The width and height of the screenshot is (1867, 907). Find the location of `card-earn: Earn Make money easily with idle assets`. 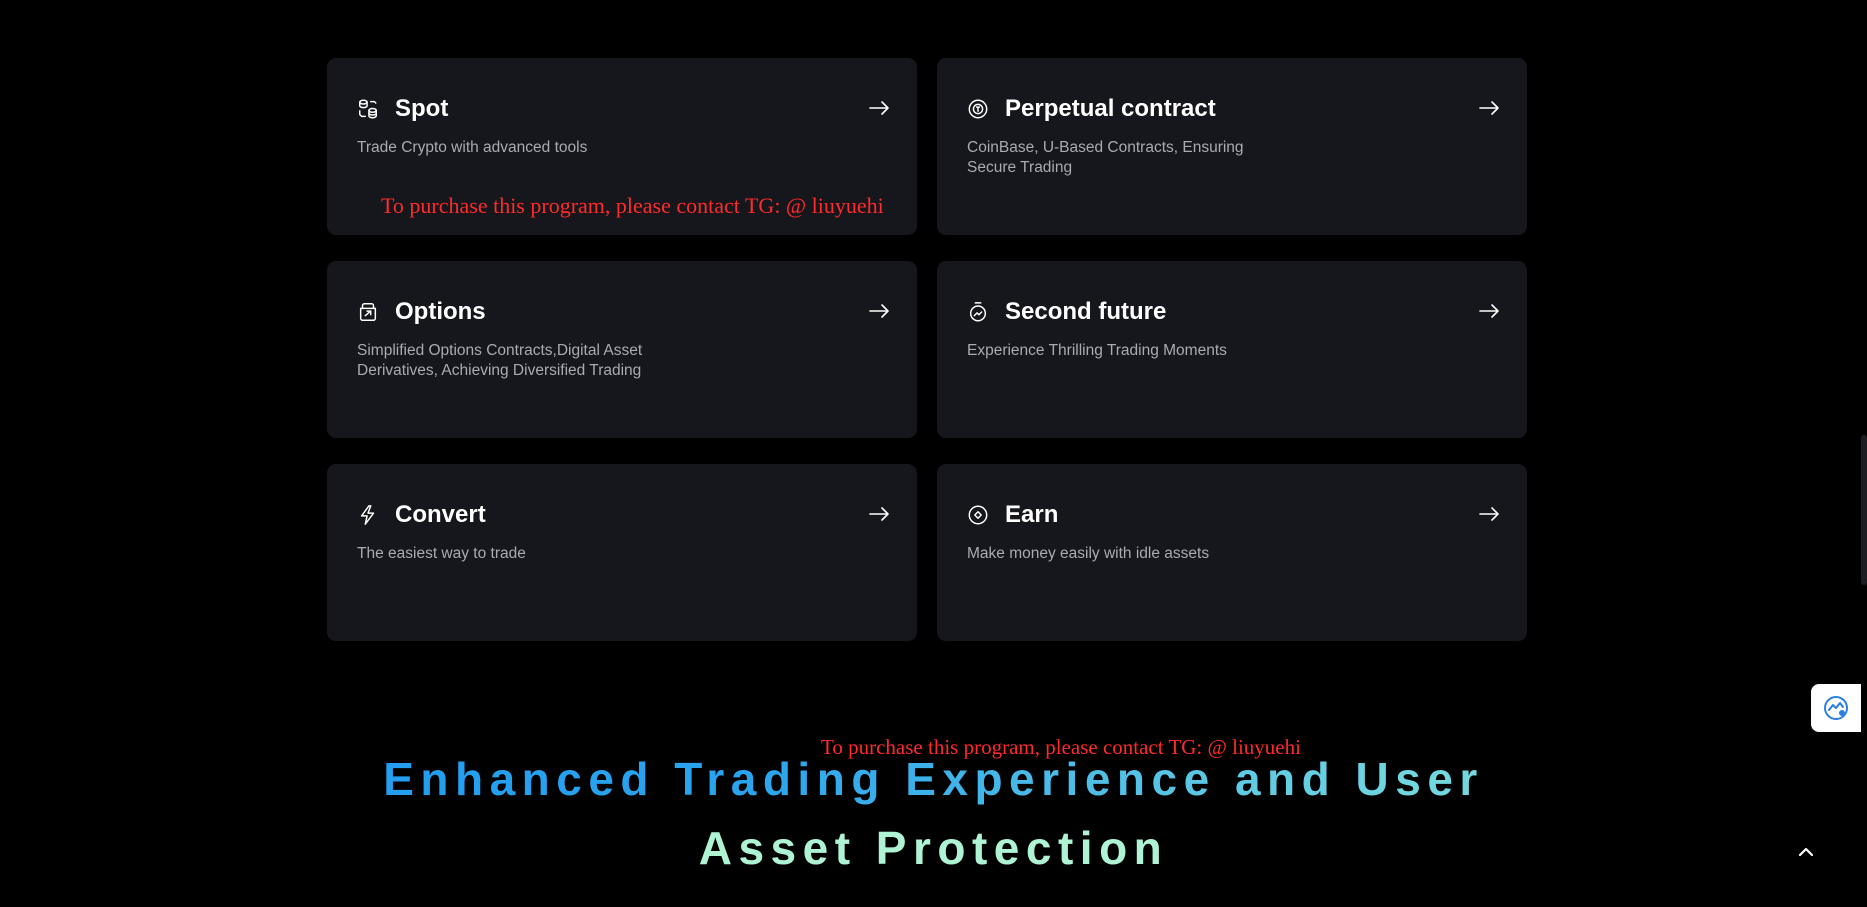

card-earn: Earn Make money easily with idle assets is located at coordinates (1232, 552).